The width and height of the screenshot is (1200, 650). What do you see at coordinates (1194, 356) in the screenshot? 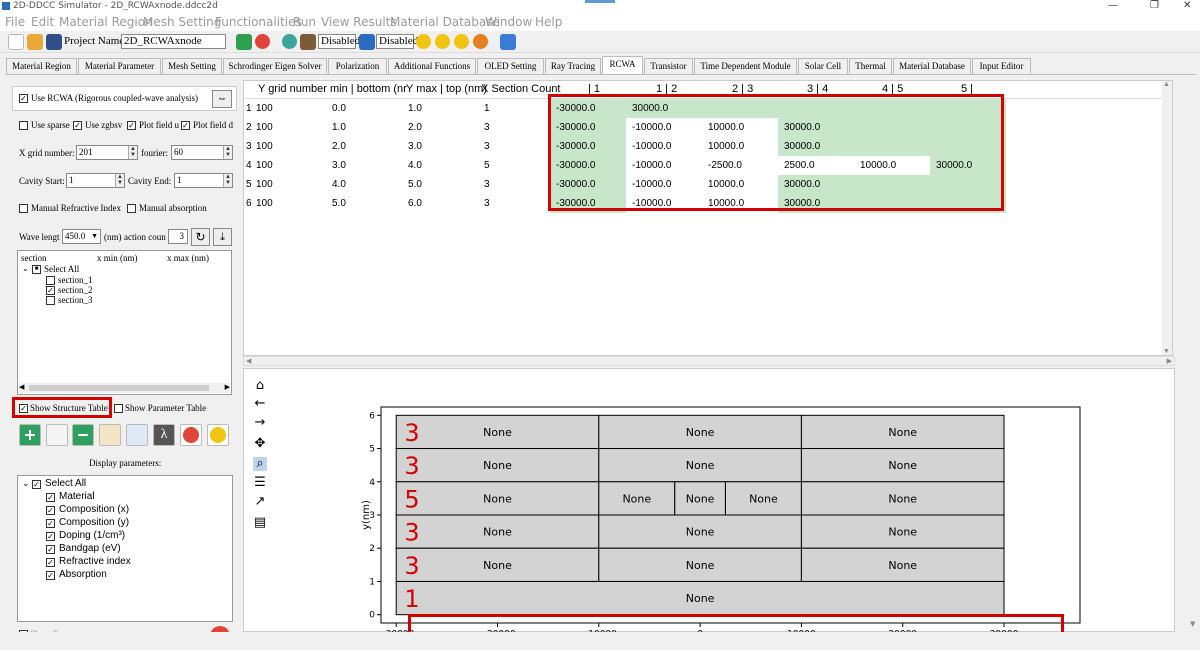
I see `window-v-scrollbar: ▼` at bounding box center [1194, 356].